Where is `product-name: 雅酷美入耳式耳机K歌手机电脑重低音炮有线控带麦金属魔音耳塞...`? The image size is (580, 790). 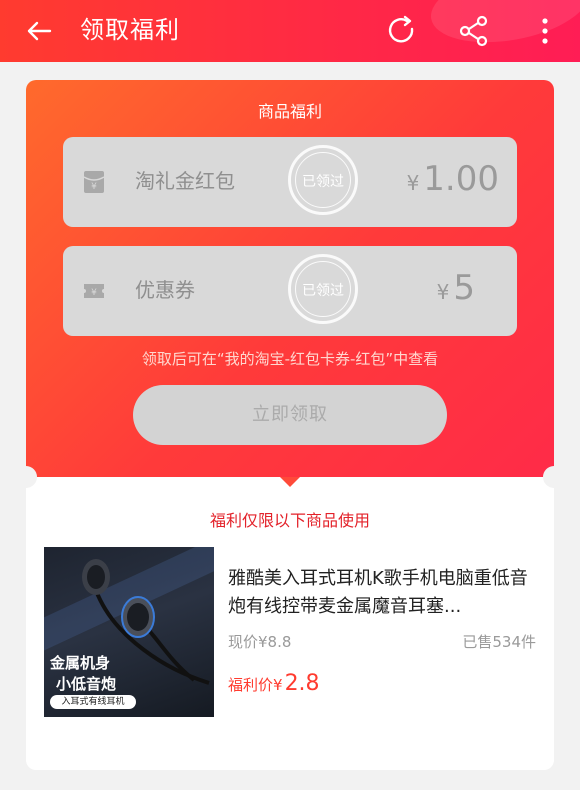
product-name: 雅酷美入耳式耳机K歌手机电脑重低音炮有线控带麦金属魔音耳塞... is located at coordinates (380, 593).